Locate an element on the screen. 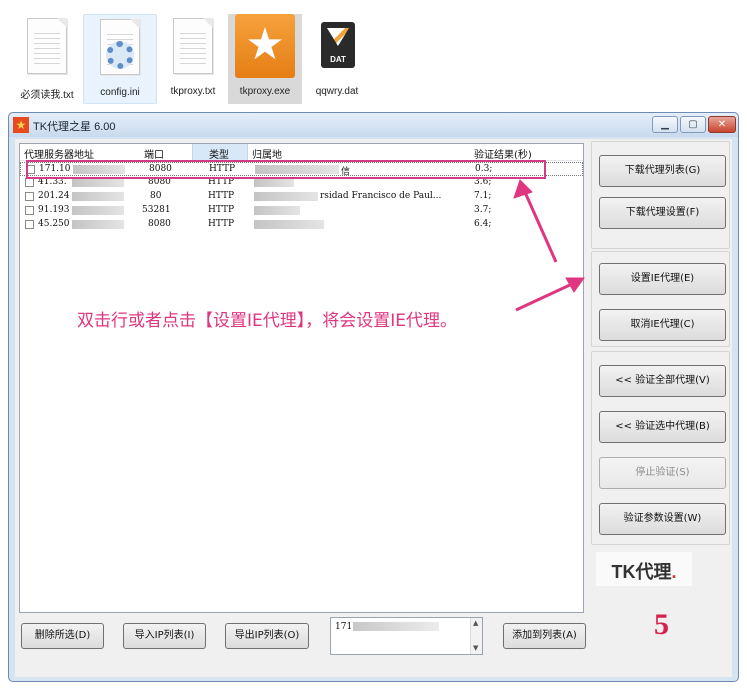 The height and width of the screenshot is (688, 747). cell-port: 8080 is located at coordinates (159, 224).